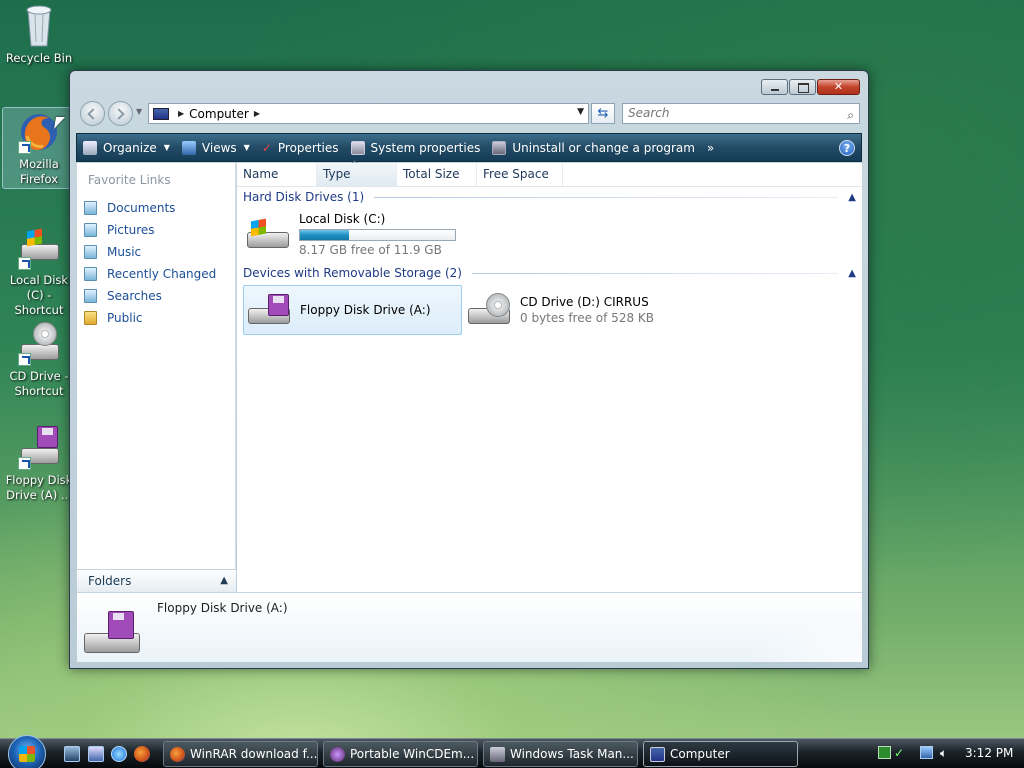 The height and width of the screenshot is (768, 1024). Describe the element at coordinates (469, 627) in the screenshot. I see `details-pane: Floppy Disk Drive (A:)` at that location.